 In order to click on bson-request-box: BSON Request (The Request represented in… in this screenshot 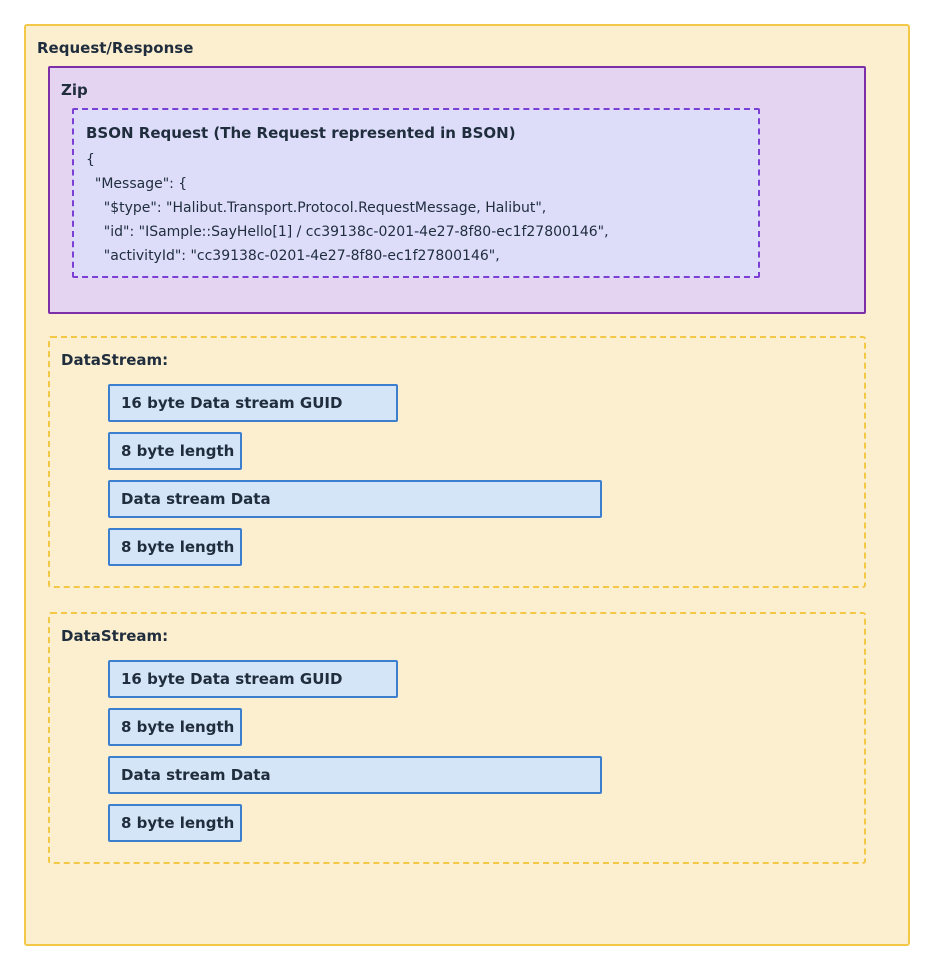, I will do `click(416, 193)`.